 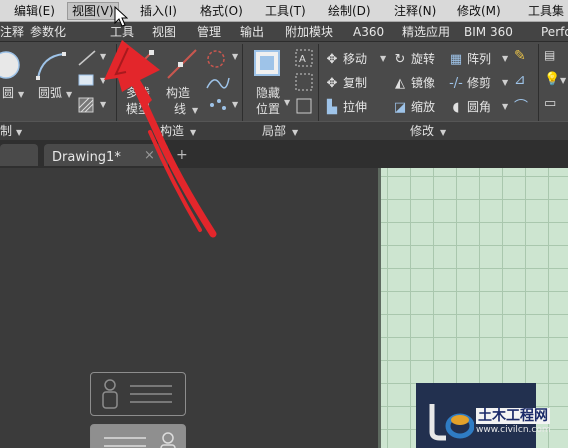 I want to click on polygon-dropdown-icon: ▼, so click(x=235, y=56).